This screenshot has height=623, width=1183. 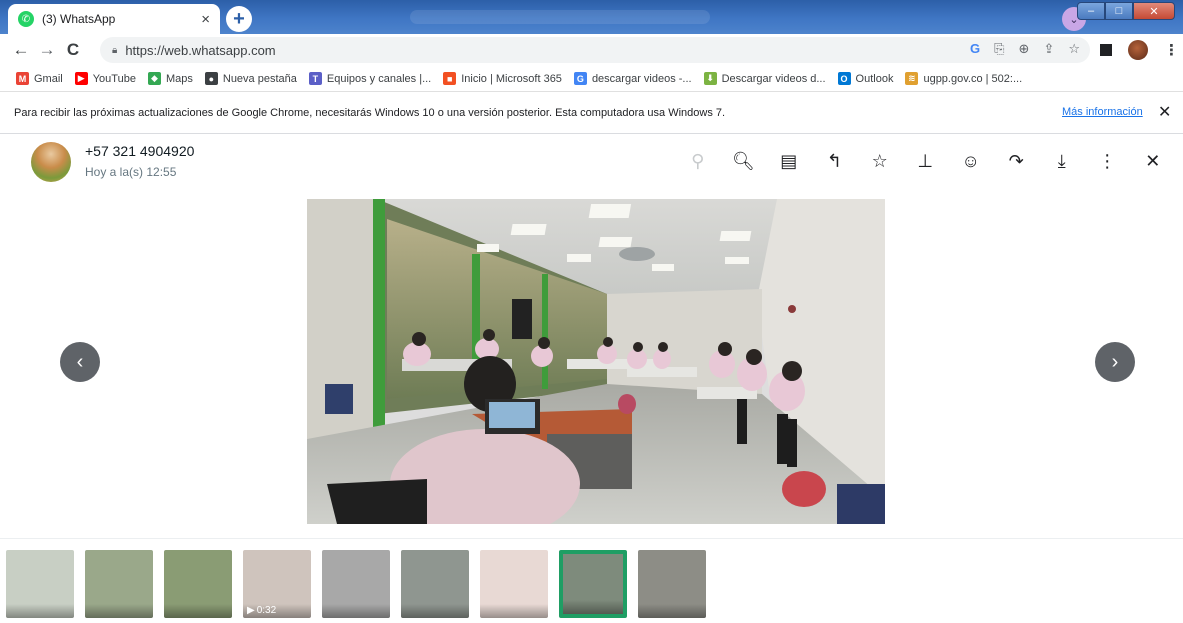 I want to click on menu-icon: ⋮, so click(x=1108, y=161).